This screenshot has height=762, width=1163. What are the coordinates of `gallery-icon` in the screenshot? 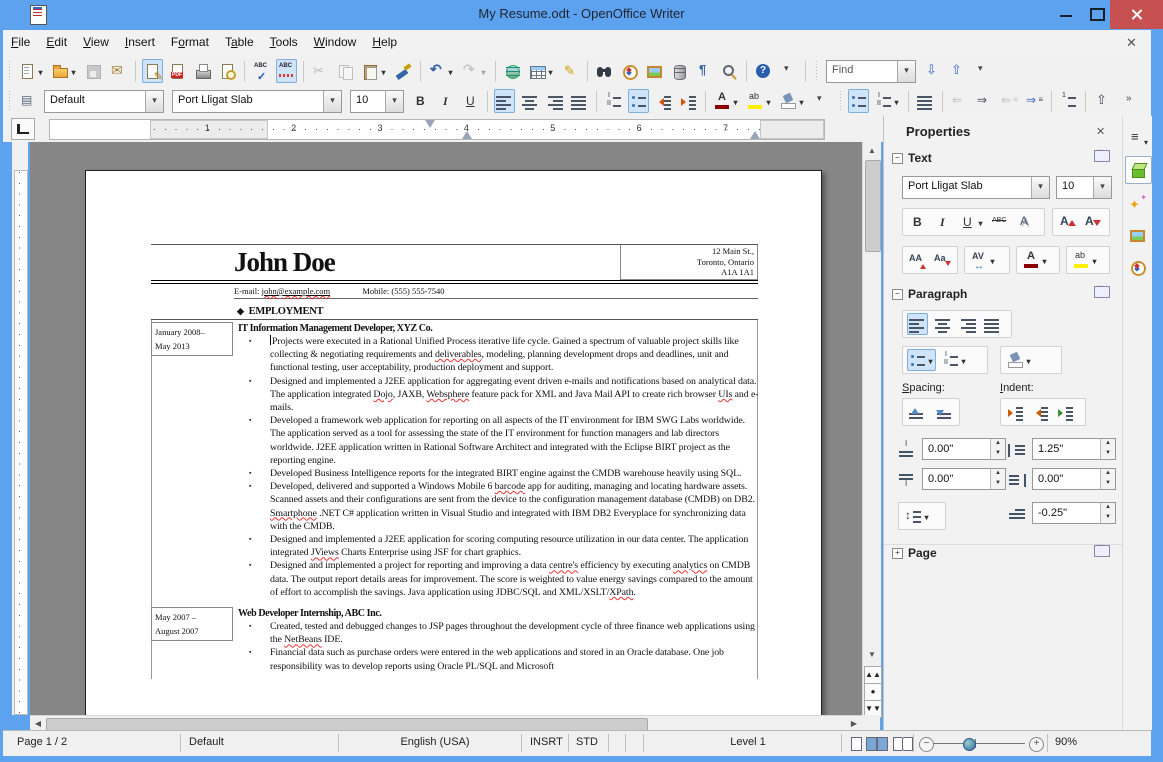 It's located at (654, 71).